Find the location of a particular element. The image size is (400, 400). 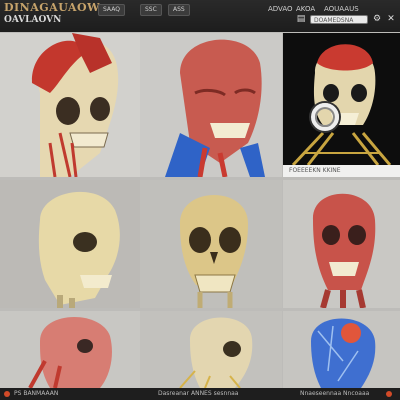

tile-6-artwork is located at coordinates (341, 244).